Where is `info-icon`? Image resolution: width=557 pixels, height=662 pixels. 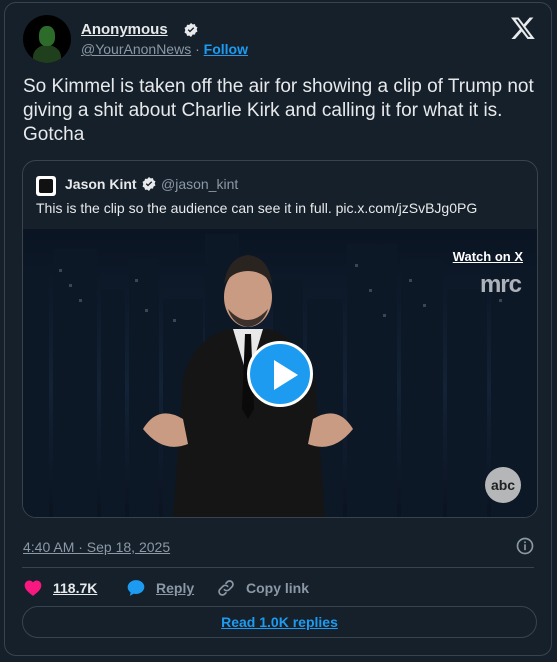 info-icon is located at coordinates (525, 546).